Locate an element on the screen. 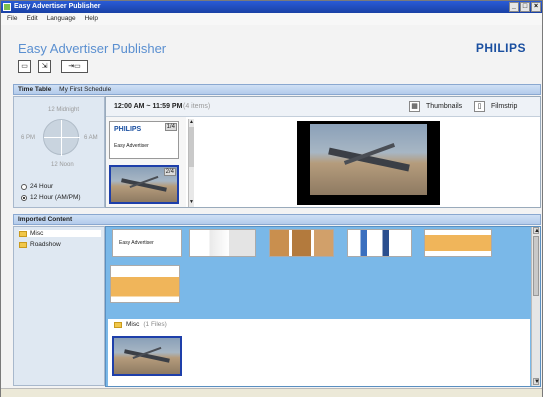 The width and height of the screenshot is (543, 397). clock-divider-h is located at coordinates (62, 137).